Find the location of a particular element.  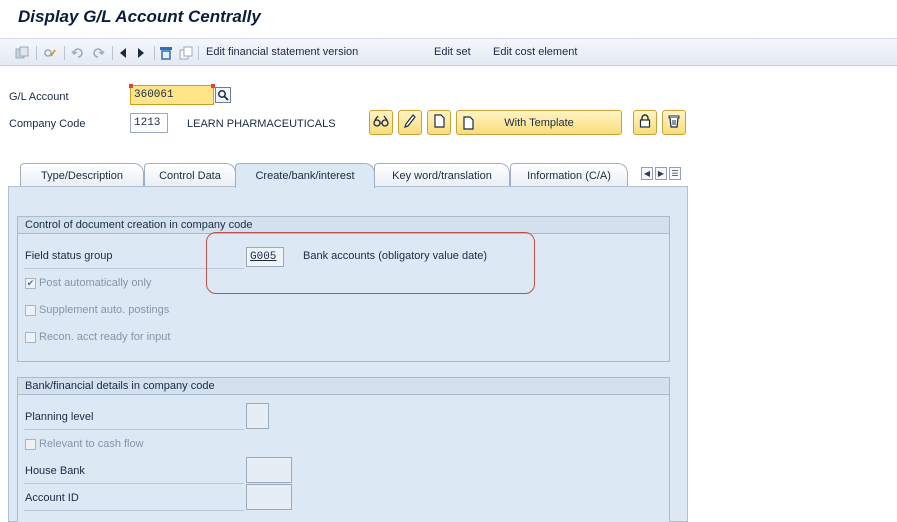

create-button is located at coordinates (439, 122).